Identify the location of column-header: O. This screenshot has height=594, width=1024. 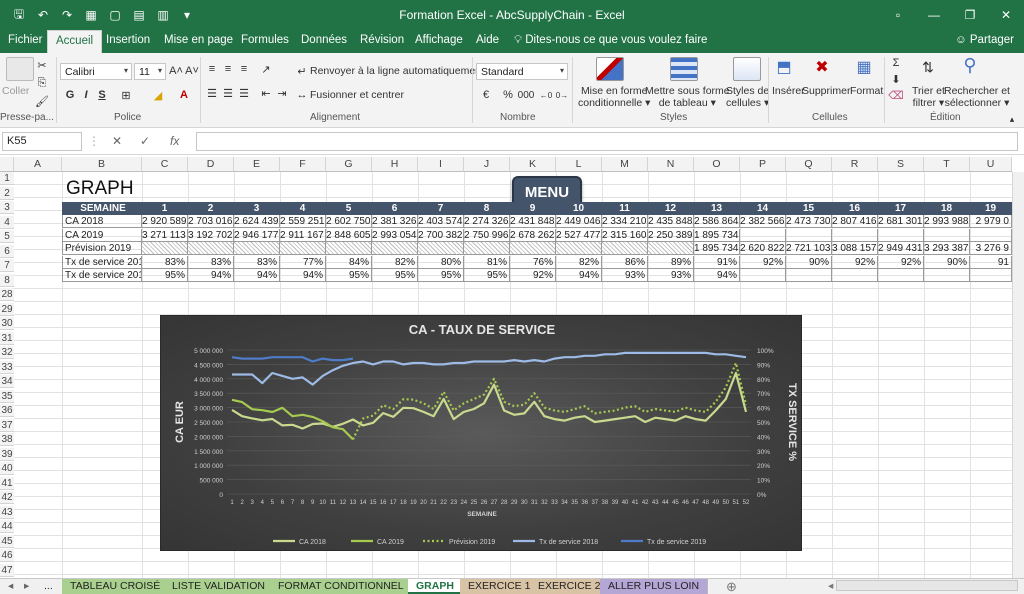
(717, 164).